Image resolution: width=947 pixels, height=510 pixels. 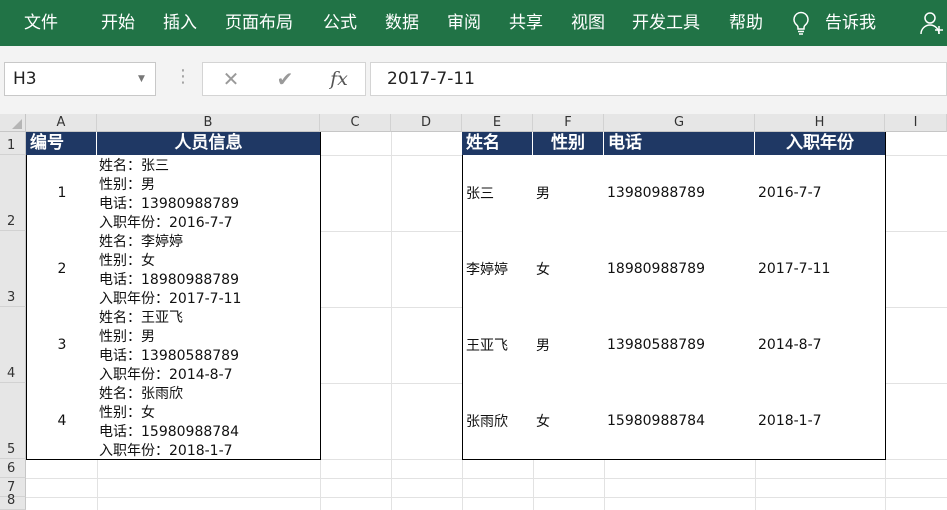 What do you see at coordinates (568, 143) in the screenshot?
I see `header-cell-gender: 性别` at bounding box center [568, 143].